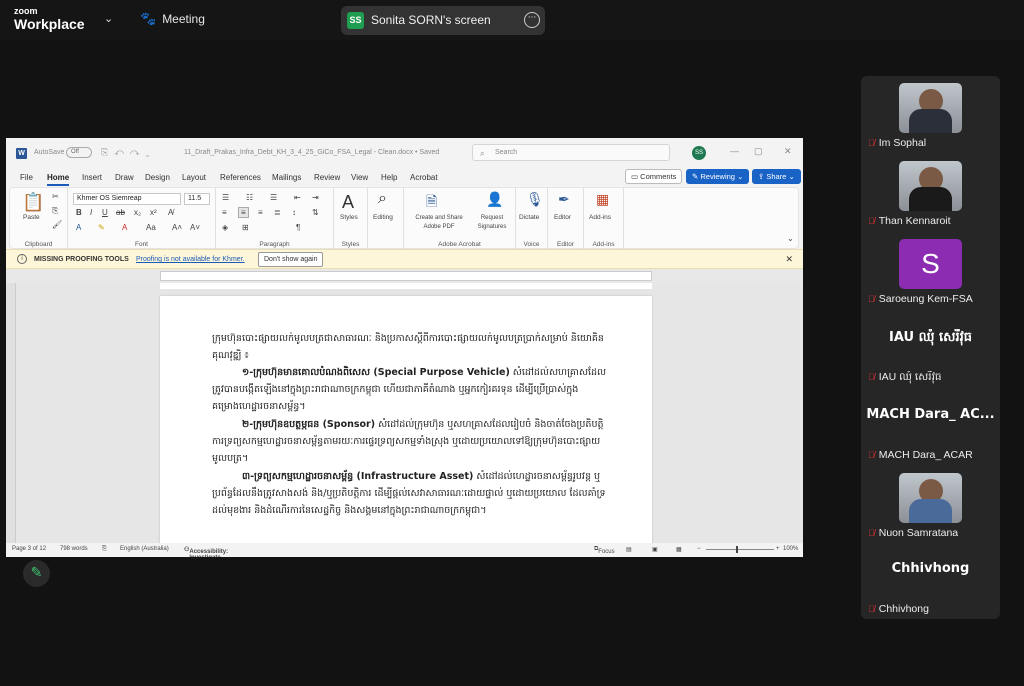 The image size is (1024, 686). What do you see at coordinates (564, 199) in the screenshot?
I see `editor-pen-icon: ✒` at bounding box center [564, 199].